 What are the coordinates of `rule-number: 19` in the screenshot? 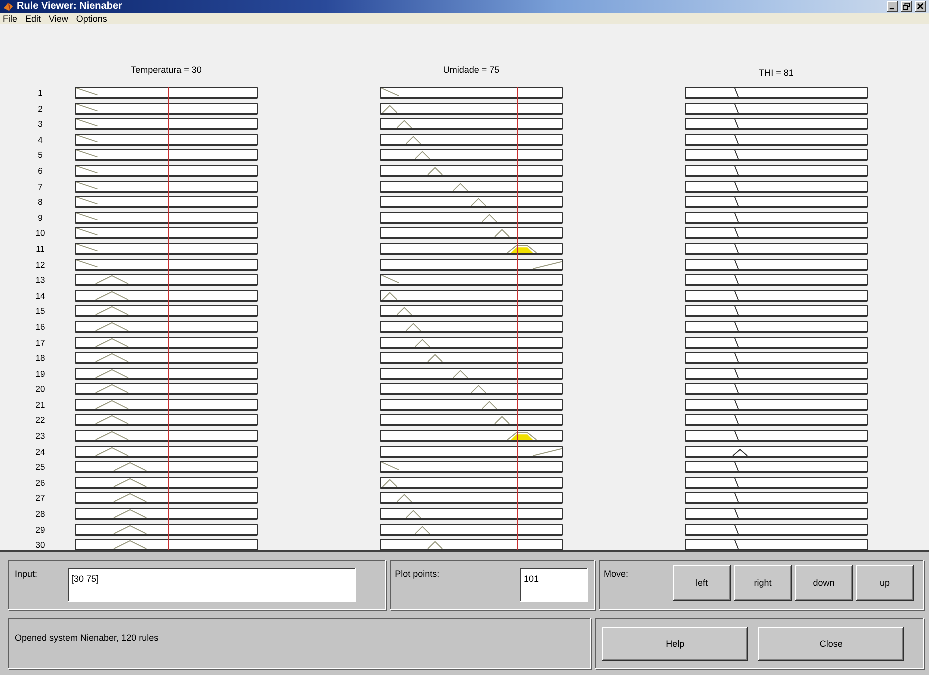 It's located at (40, 374).